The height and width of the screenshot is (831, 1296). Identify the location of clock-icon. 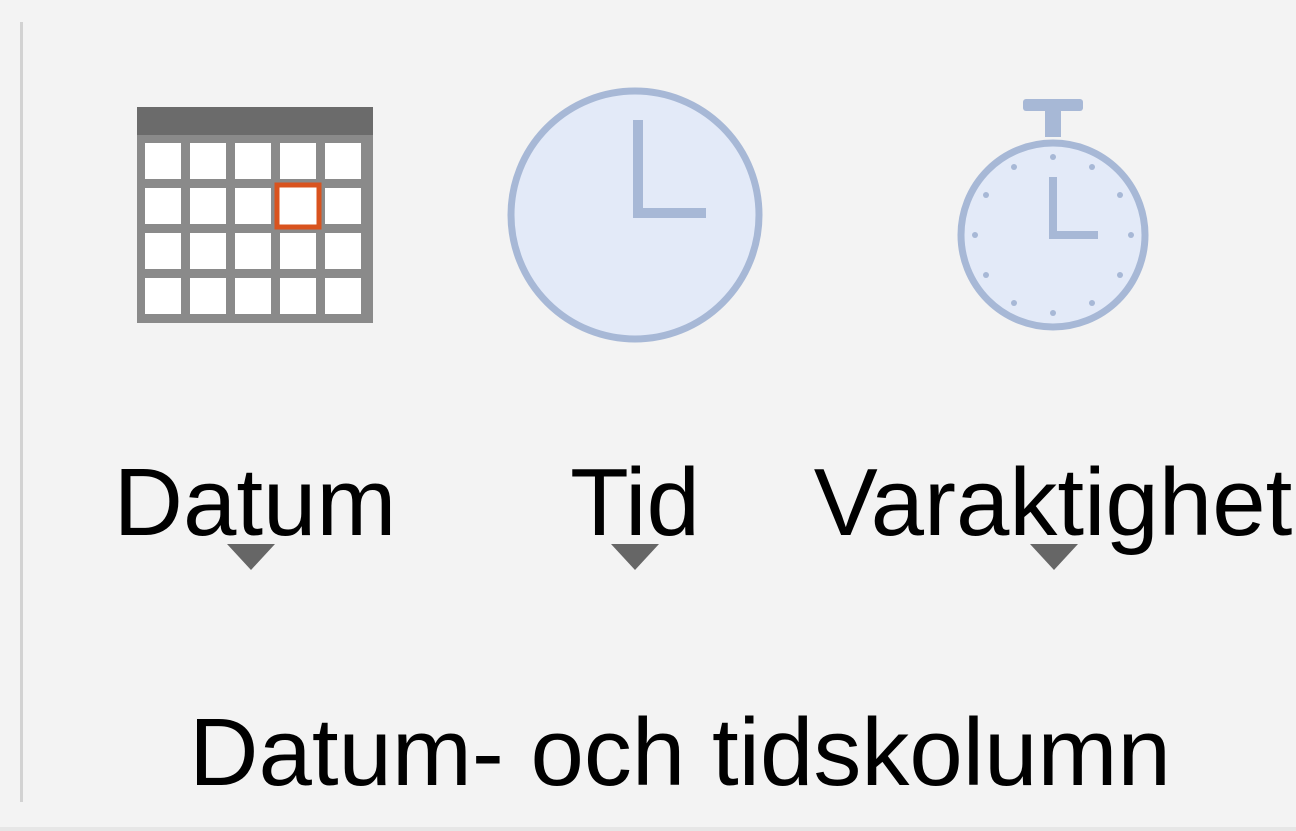
(635, 215).